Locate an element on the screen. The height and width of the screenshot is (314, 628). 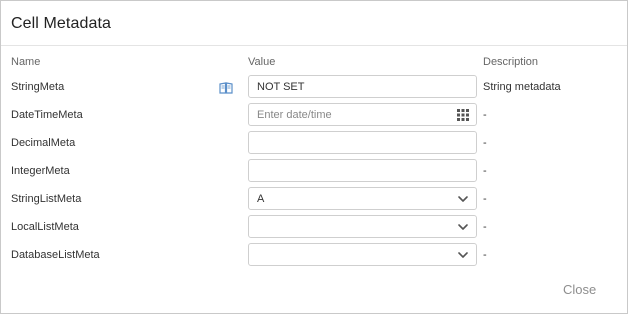
integermeta-input is located at coordinates (362, 170).